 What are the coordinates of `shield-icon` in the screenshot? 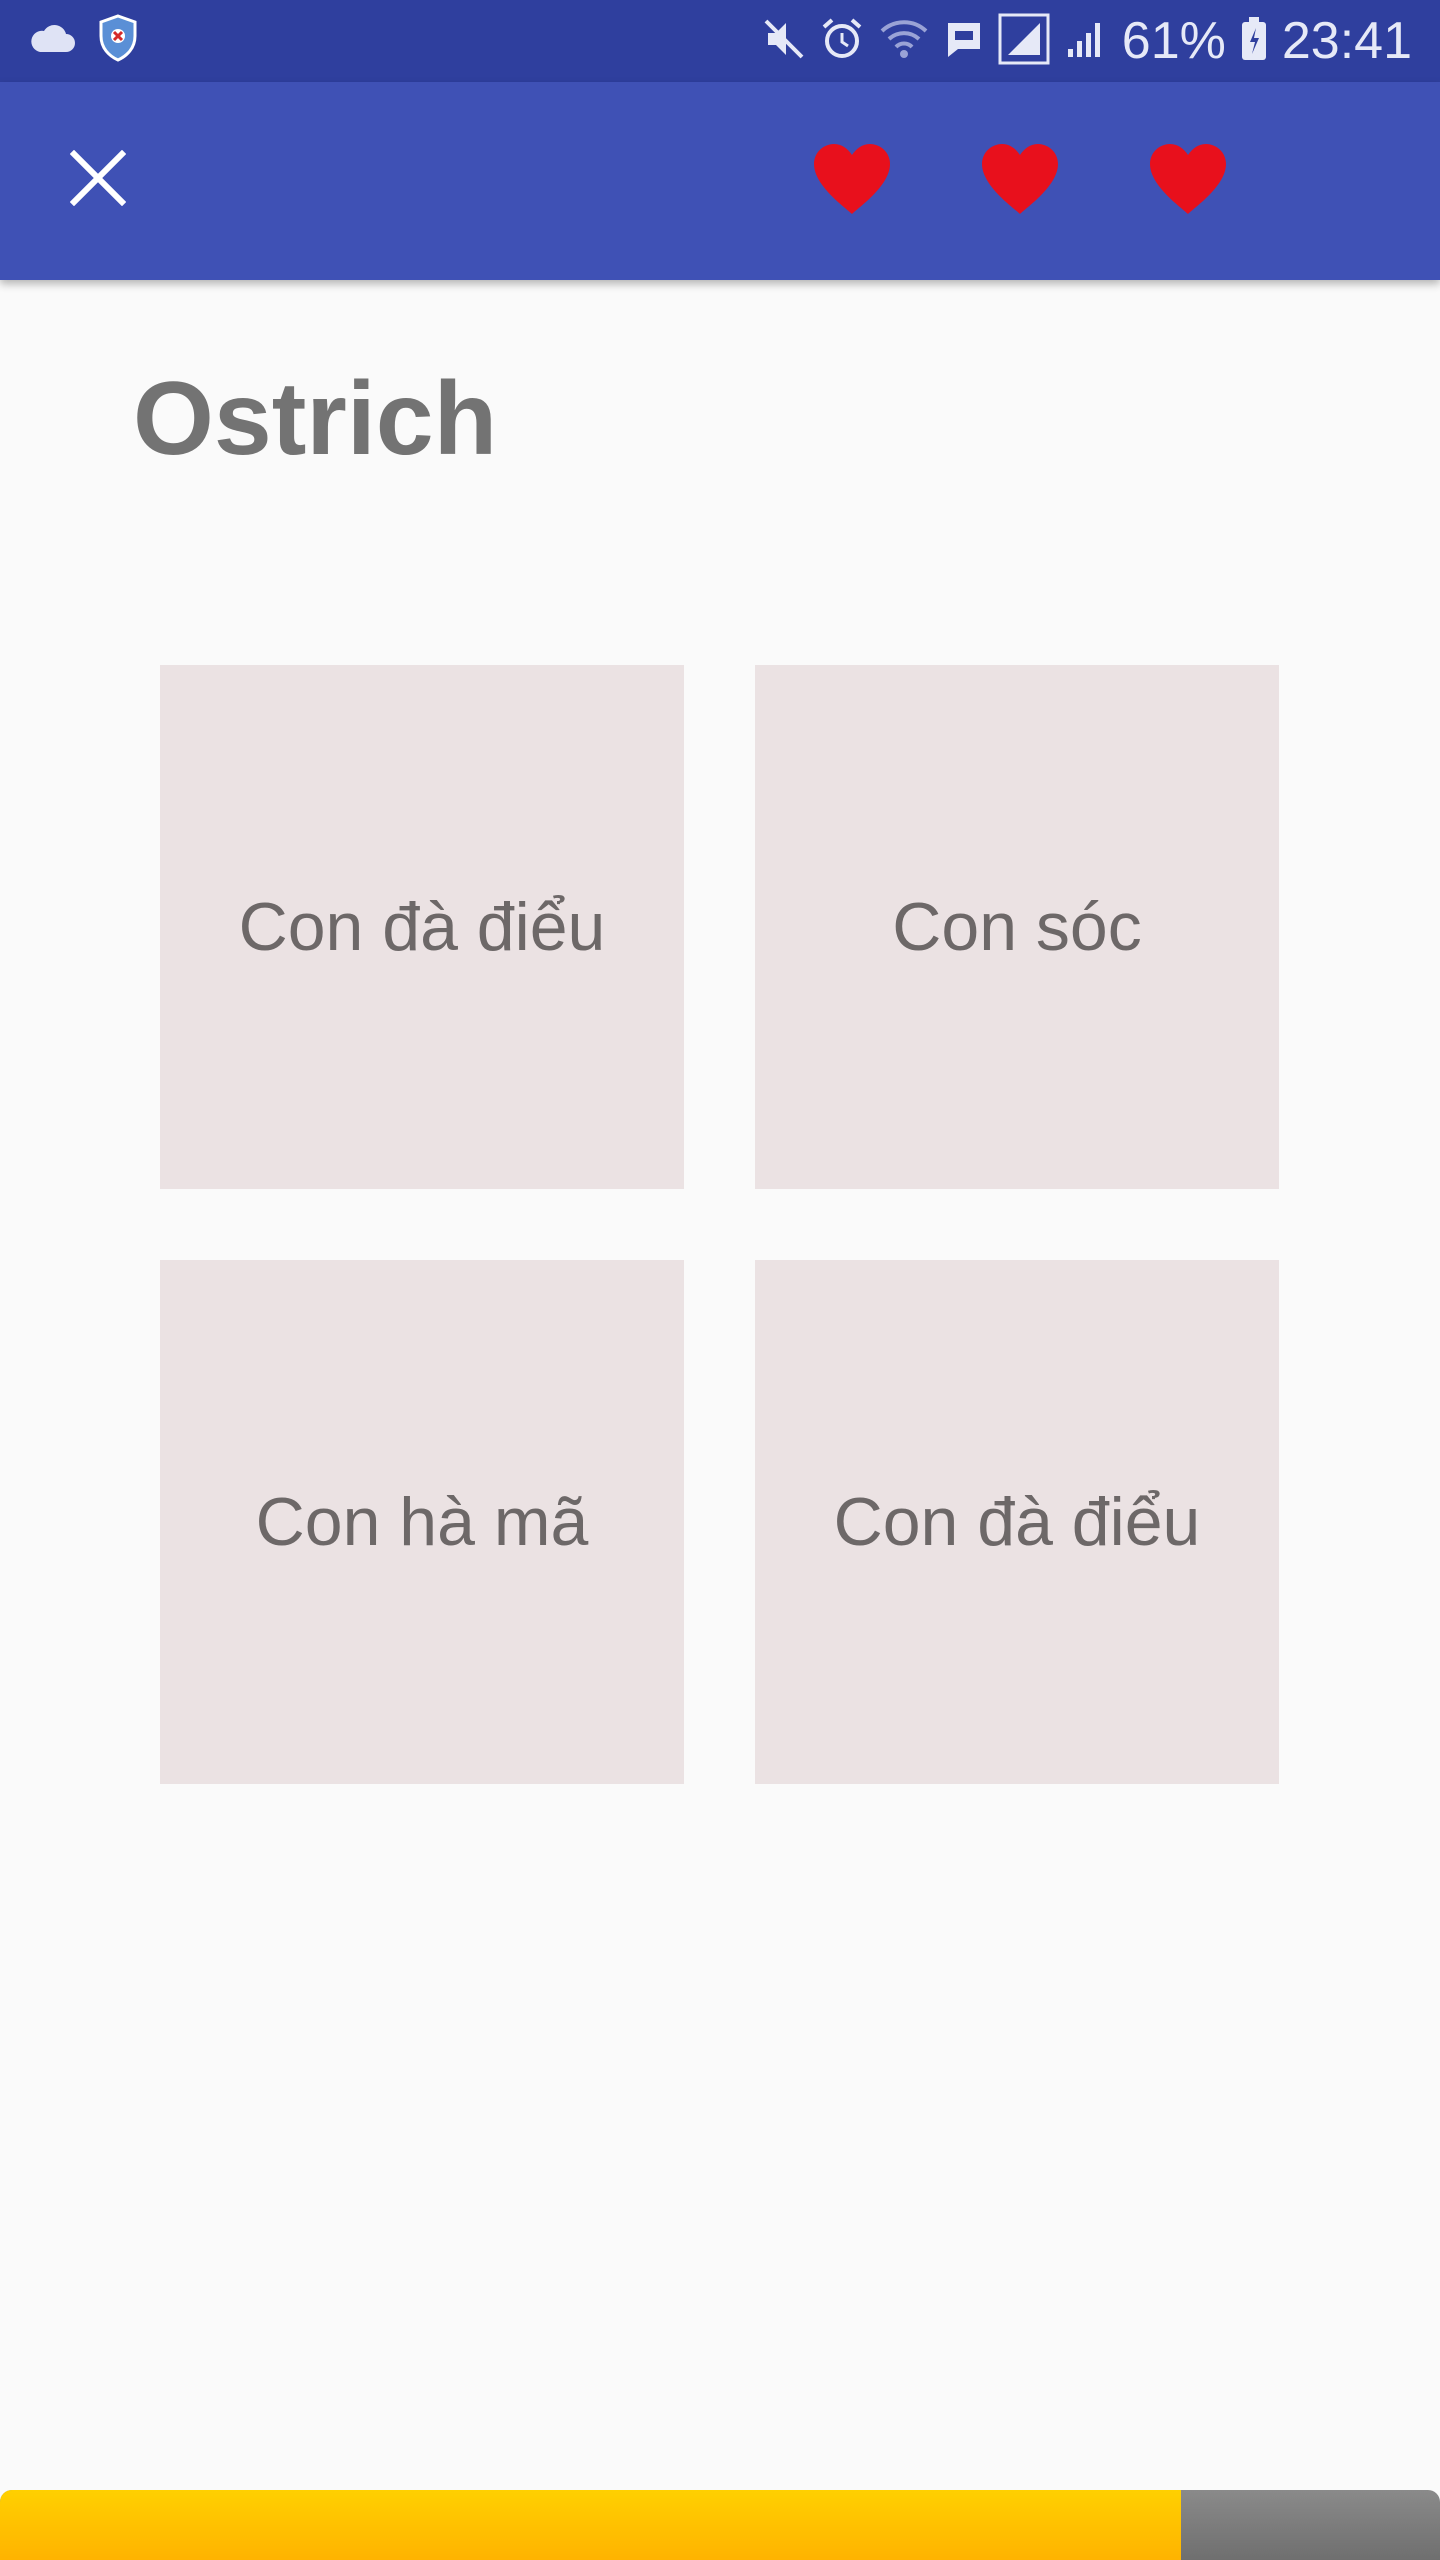 It's located at (118, 40).